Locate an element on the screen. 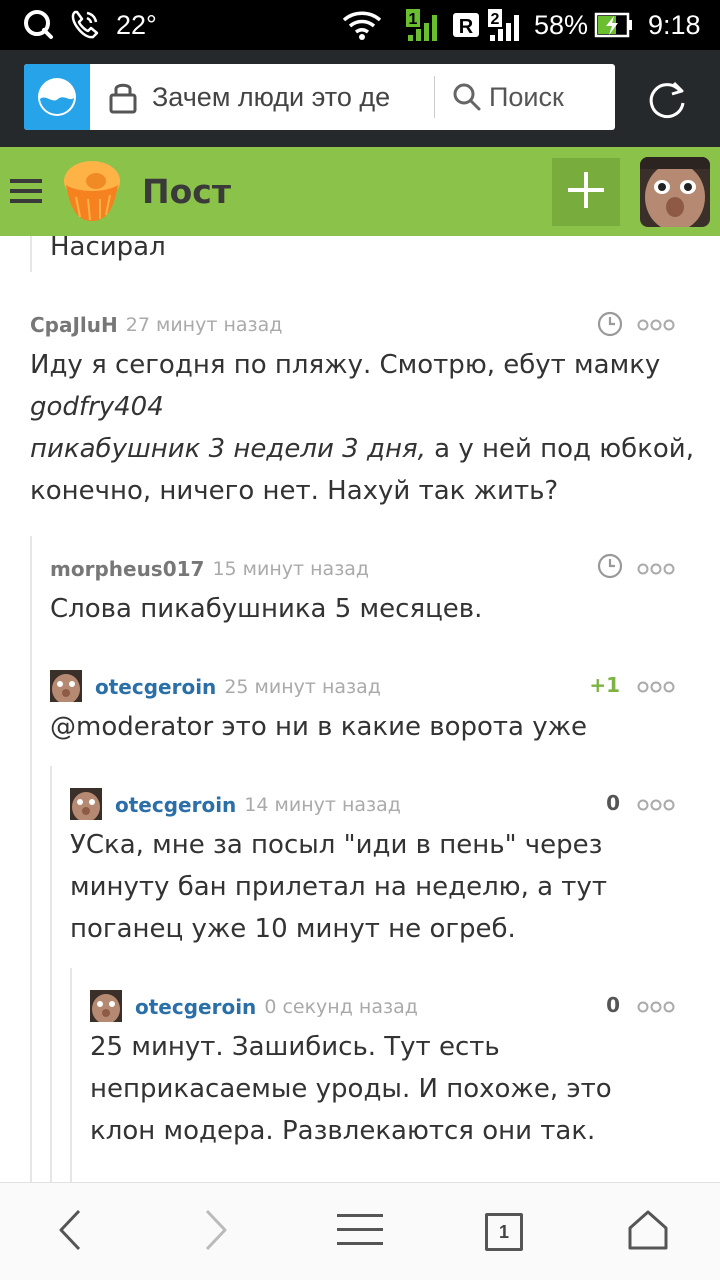 The width and height of the screenshot is (720, 1280). app-header: Пост is located at coordinates (360, 191).